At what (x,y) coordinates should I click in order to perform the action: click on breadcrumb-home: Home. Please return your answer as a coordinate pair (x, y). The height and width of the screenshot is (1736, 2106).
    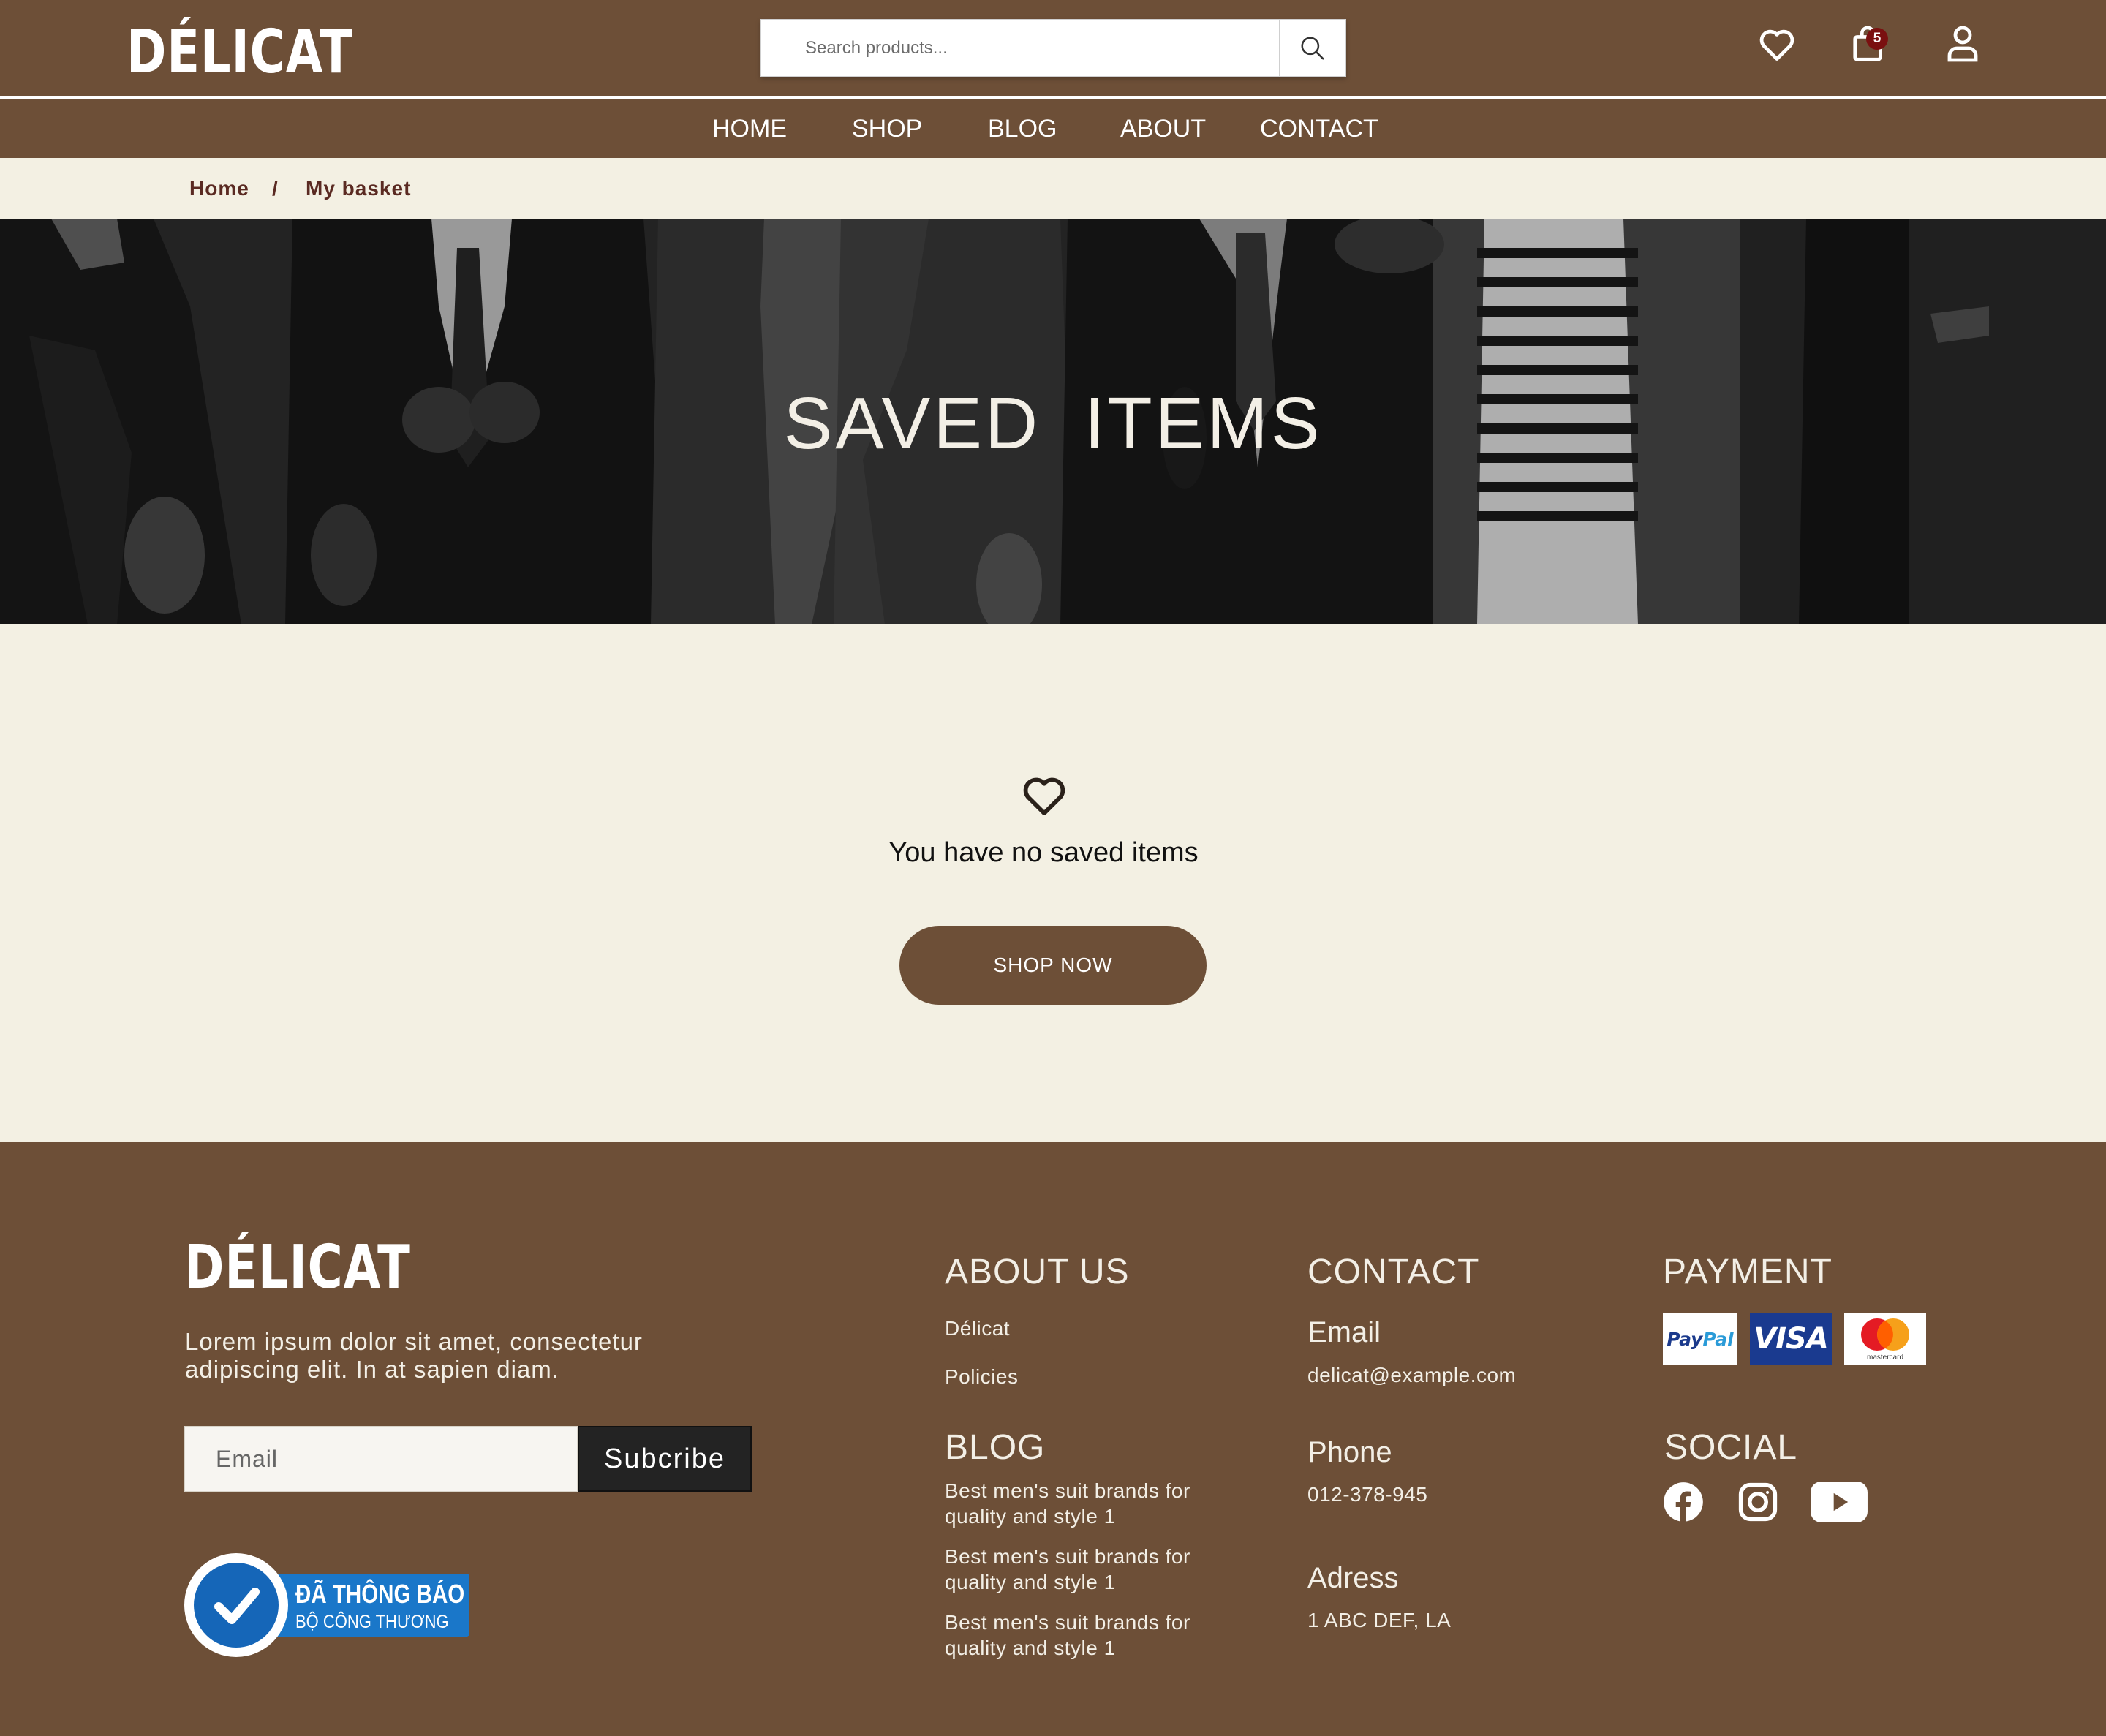
    Looking at the image, I should click on (219, 189).